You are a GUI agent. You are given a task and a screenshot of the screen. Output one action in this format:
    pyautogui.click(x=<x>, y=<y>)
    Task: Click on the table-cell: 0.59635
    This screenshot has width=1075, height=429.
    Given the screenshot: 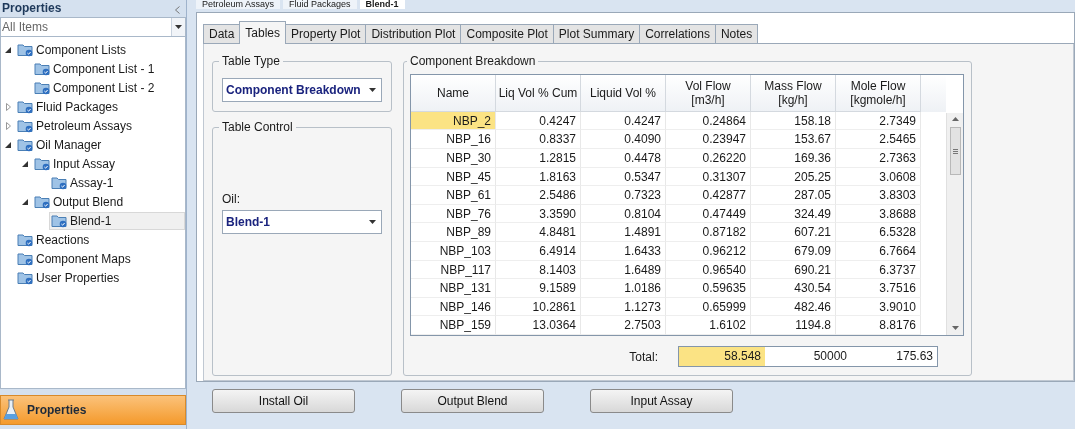 What is the action you would take?
    pyautogui.click(x=708, y=288)
    